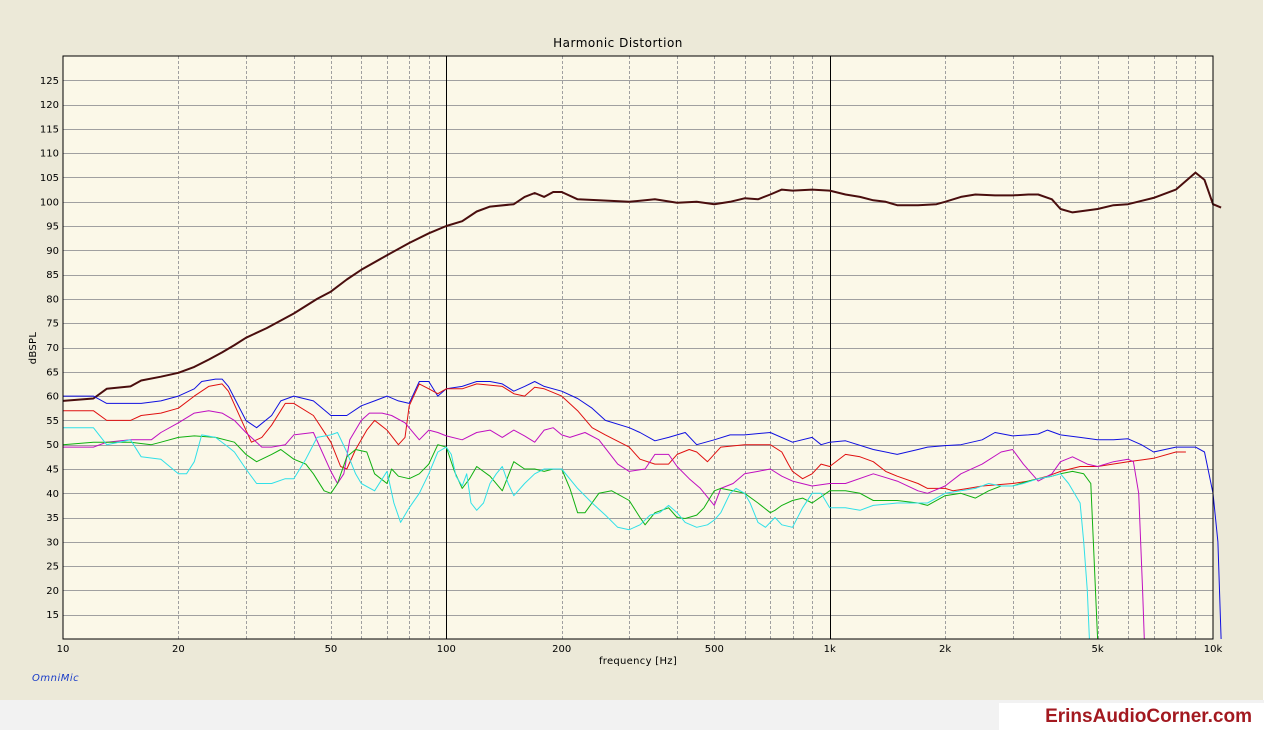 The image size is (1264, 730). What do you see at coordinates (1131, 716) in the screenshot?
I see `watermark: ErinsAudioCorner.com` at bounding box center [1131, 716].